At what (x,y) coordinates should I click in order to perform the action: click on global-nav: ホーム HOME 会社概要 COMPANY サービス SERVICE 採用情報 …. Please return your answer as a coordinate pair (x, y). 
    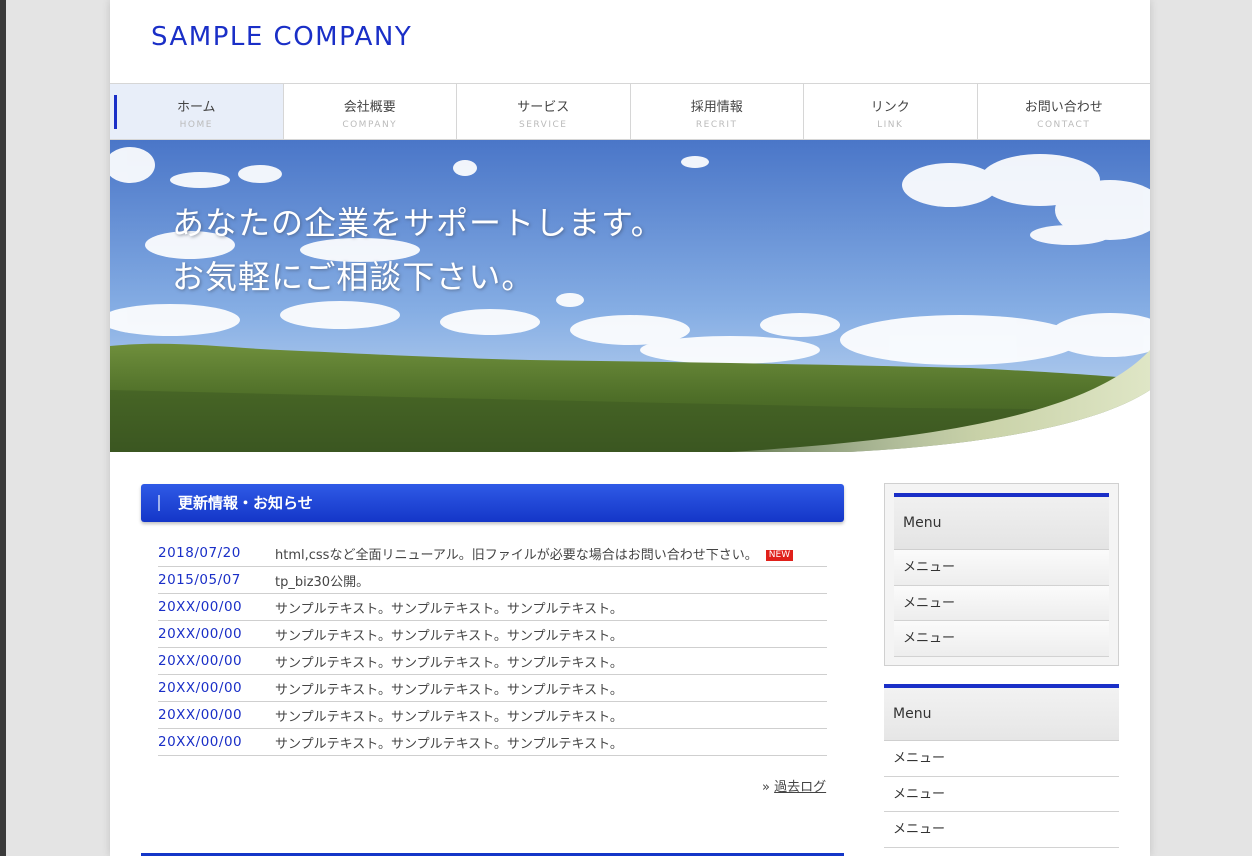
    Looking at the image, I should click on (630, 111).